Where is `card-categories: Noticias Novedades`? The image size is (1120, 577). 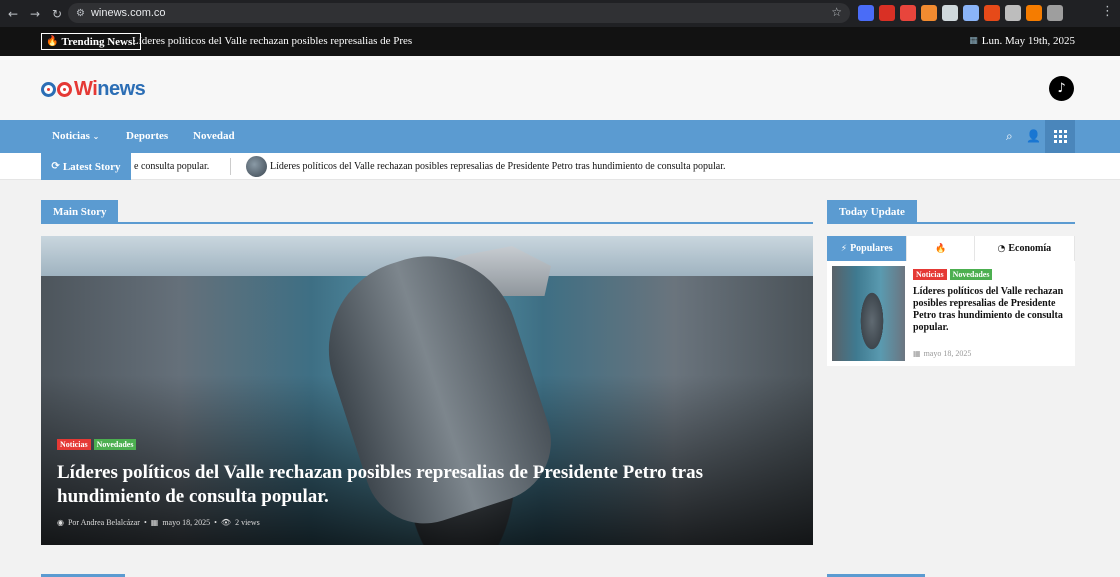 card-categories: Noticias Novedades is located at coordinates (953, 274).